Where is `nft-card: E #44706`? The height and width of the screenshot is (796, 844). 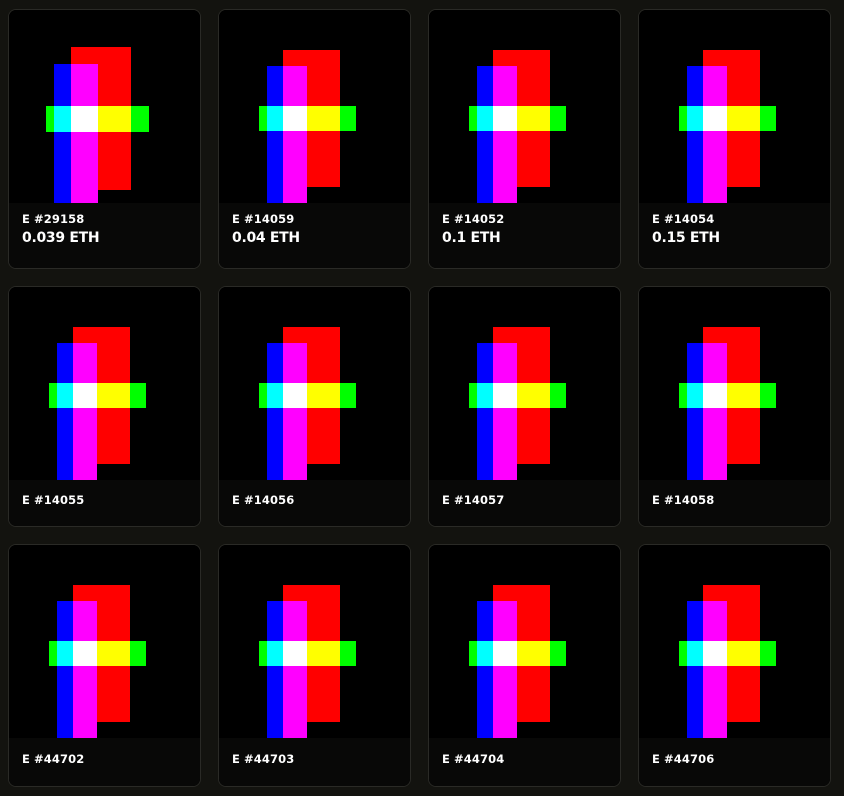 nft-card: E #44706 is located at coordinates (734, 665).